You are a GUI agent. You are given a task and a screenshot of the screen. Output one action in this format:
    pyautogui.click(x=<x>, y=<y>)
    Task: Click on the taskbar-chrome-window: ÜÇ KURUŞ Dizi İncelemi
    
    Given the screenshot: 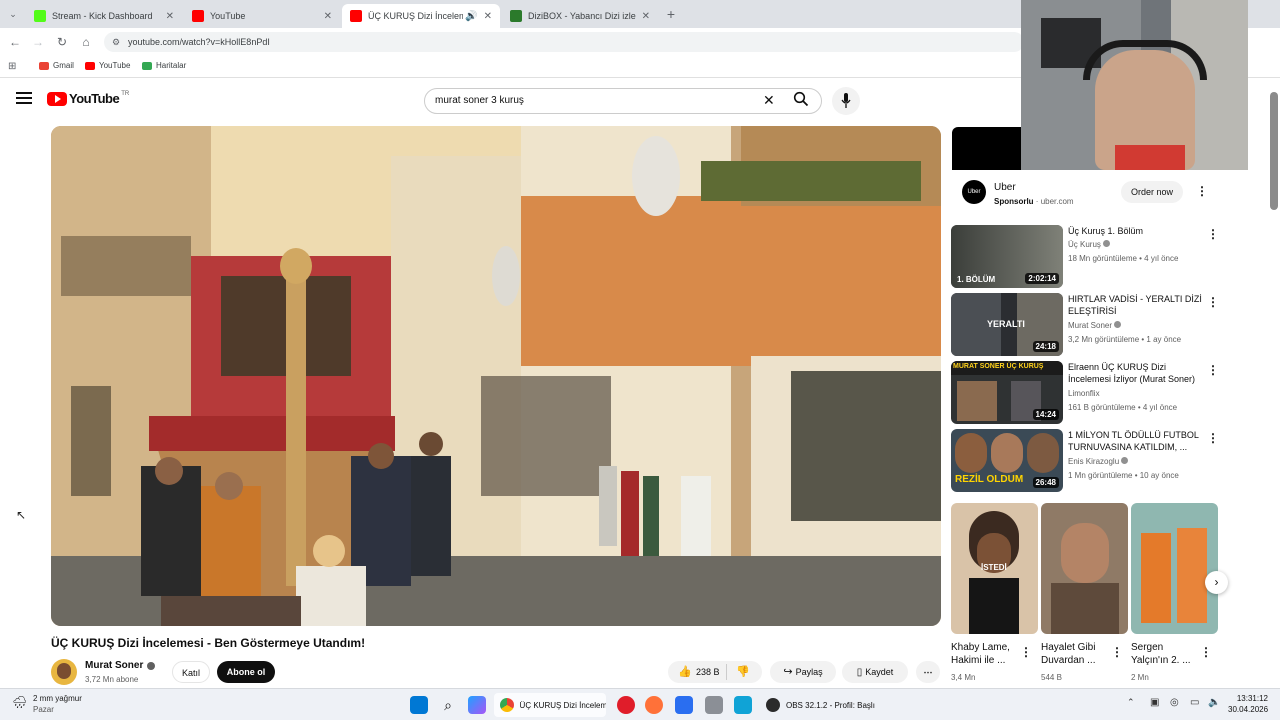 What is the action you would take?
    pyautogui.click(x=550, y=705)
    